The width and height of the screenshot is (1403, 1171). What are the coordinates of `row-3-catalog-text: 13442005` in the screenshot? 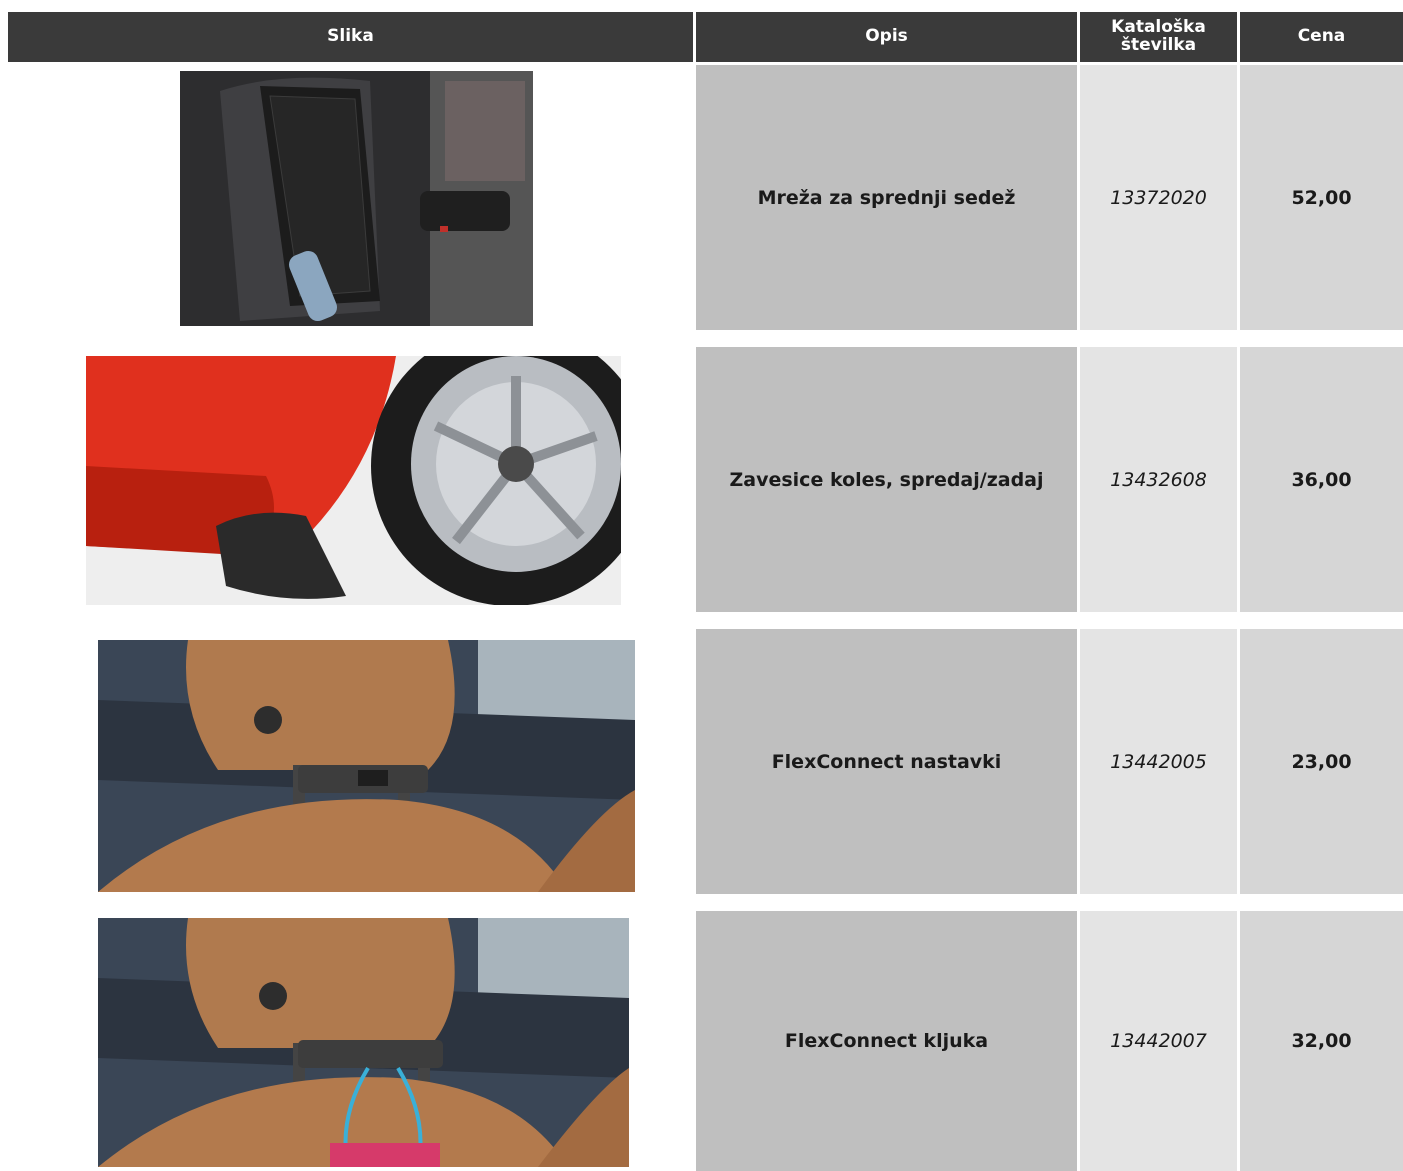 It's located at (1158, 761).